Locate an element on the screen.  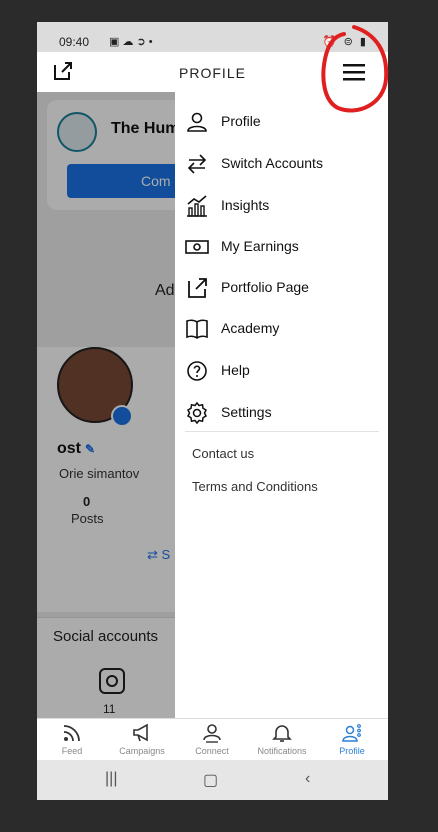
menu-item-label: Portfolio Page is located at coordinates (265, 287).